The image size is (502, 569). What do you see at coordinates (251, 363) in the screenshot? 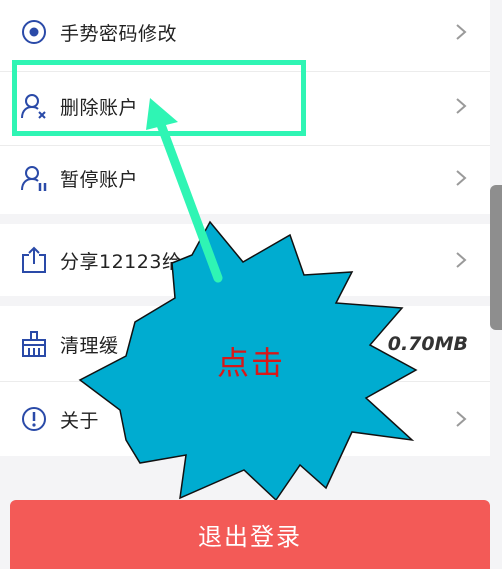
I see `click-annotation-label: 点击` at bounding box center [251, 363].